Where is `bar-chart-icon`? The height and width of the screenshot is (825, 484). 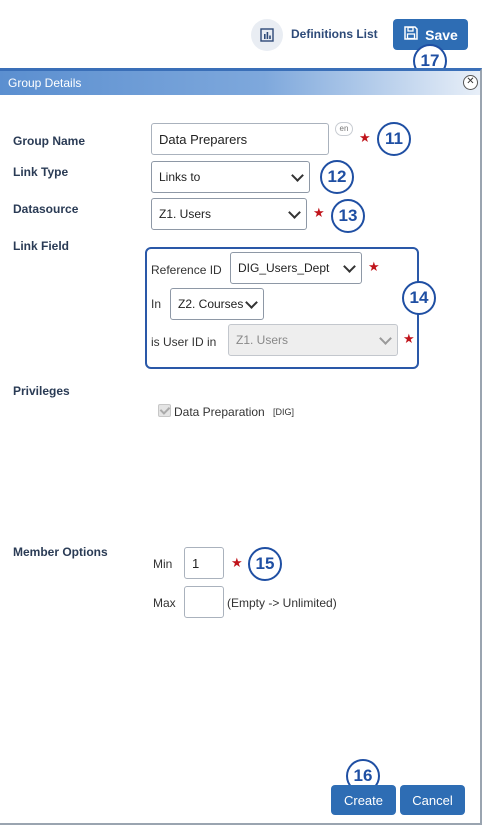
bar-chart-icon is located at coordinates (267, 35).